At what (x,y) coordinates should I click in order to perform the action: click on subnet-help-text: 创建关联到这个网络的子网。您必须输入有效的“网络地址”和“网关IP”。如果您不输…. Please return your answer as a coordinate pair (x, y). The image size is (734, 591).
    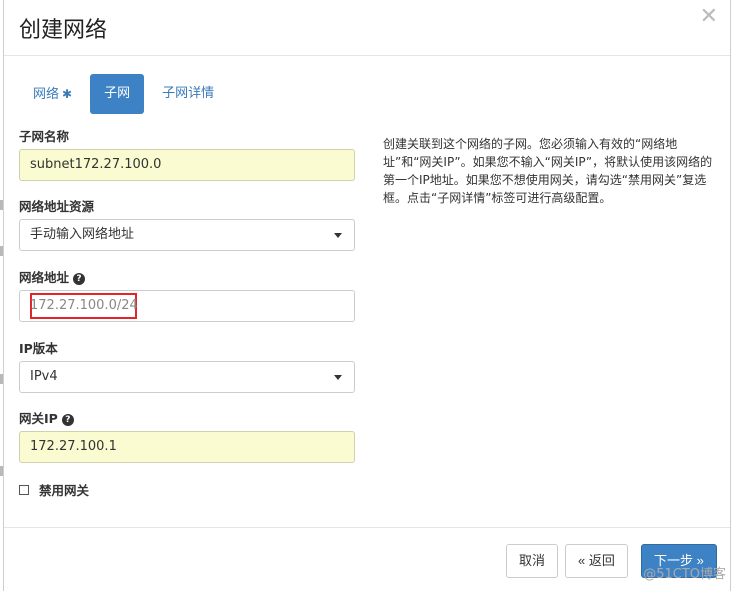
    Looking at the image, I should click on (548, 171).